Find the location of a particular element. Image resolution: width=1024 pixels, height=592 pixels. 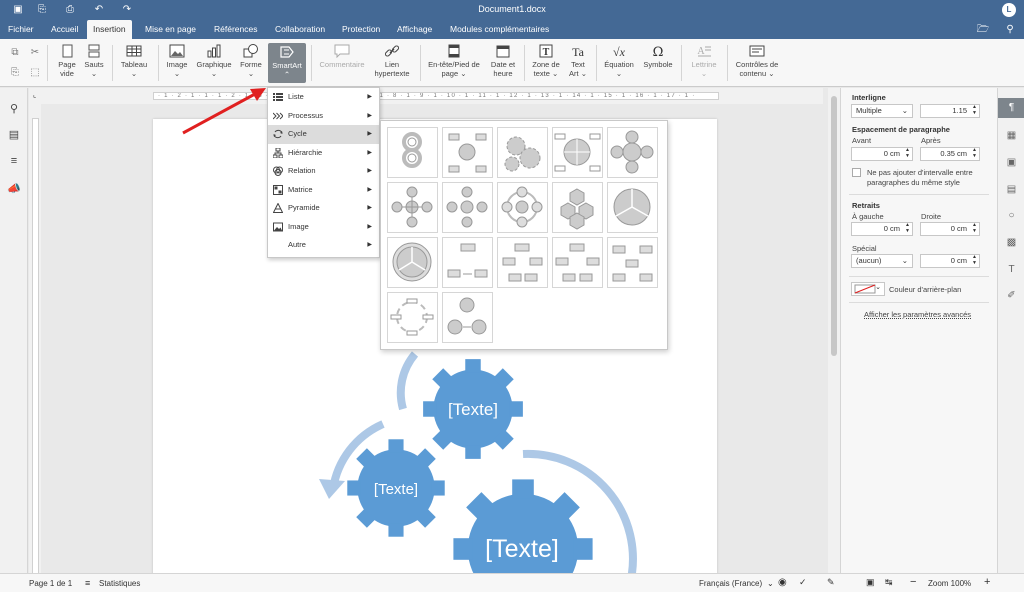

tab-references: Références is located at coordinates (235, 29).